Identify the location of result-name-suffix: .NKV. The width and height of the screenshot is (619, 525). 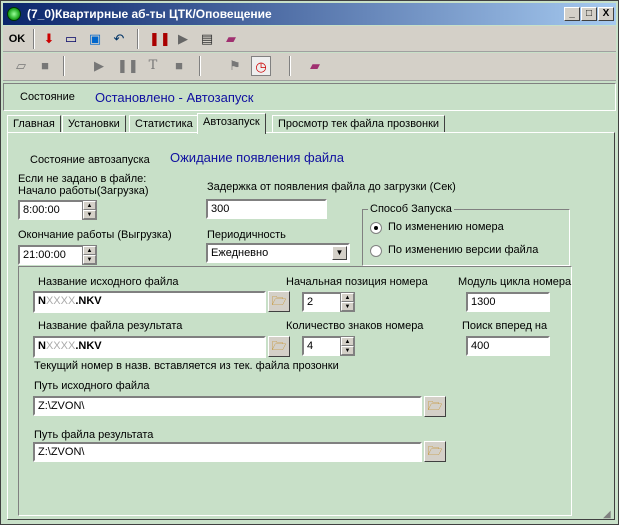
(88, 346).